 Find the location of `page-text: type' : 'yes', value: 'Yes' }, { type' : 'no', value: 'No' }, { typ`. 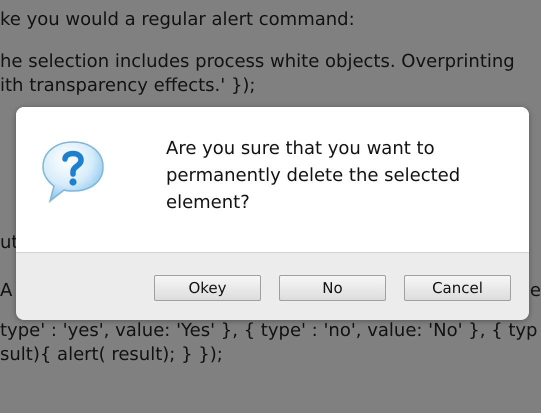

page-text: type' : 'yes', value: 'Yes' }, { type' : 'no', value: 'No' }, { typ is located at coordinates (269, 331).